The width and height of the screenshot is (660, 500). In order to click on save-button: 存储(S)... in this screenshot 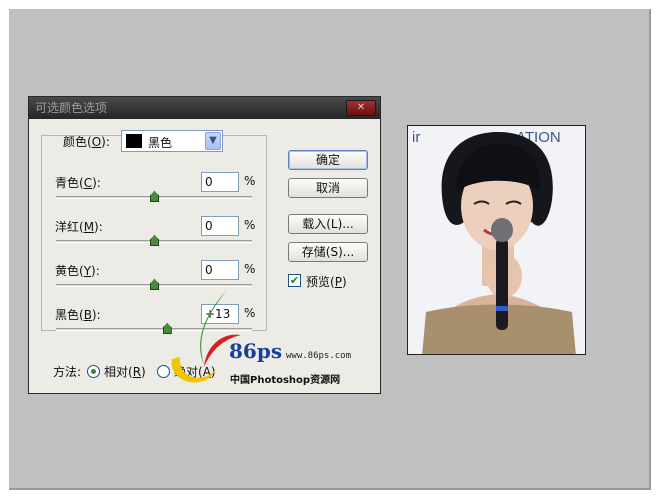, I will do `click(328, 252)`.